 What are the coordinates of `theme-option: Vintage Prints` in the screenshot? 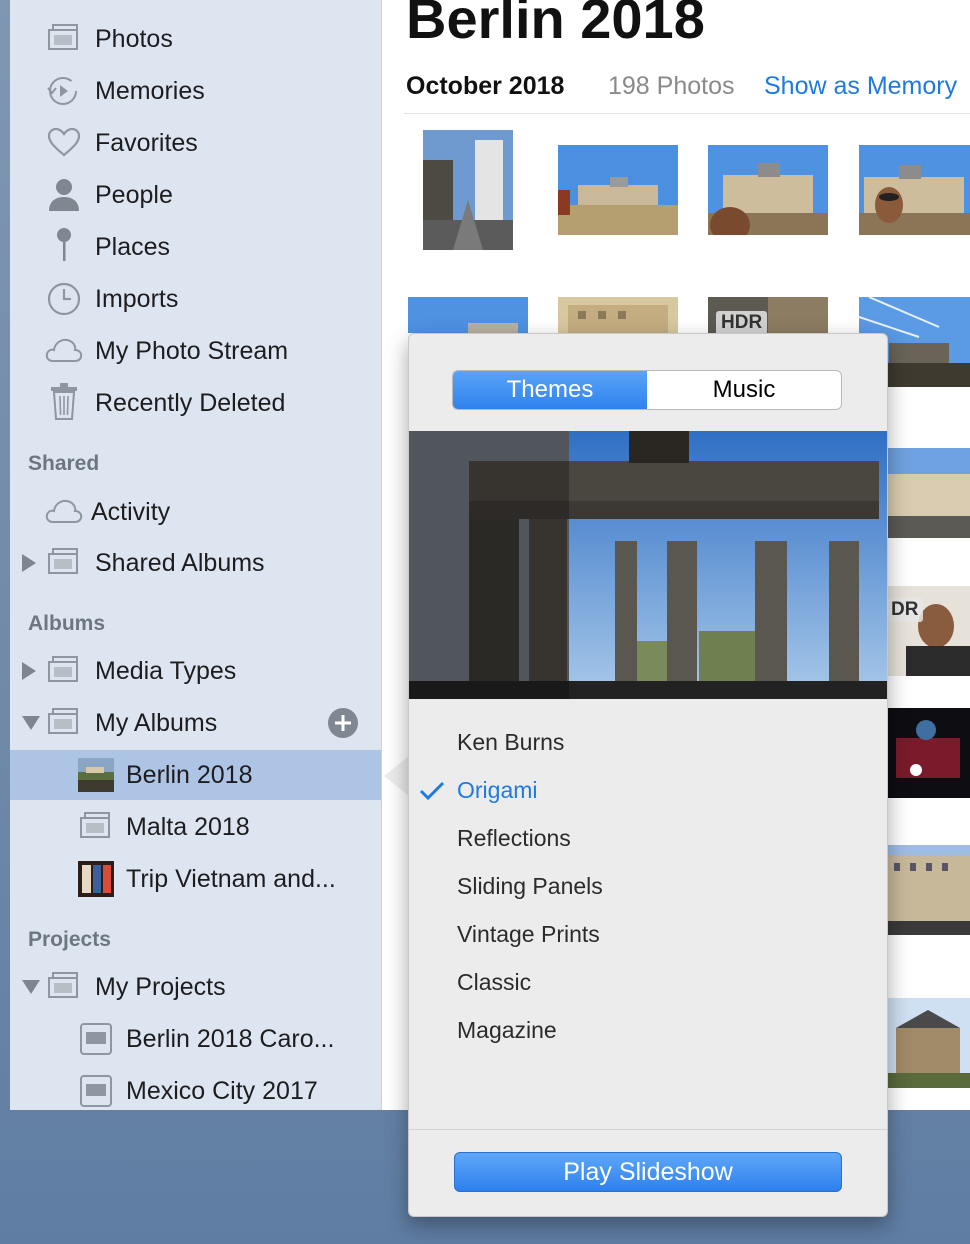 It's located at (528, 934).